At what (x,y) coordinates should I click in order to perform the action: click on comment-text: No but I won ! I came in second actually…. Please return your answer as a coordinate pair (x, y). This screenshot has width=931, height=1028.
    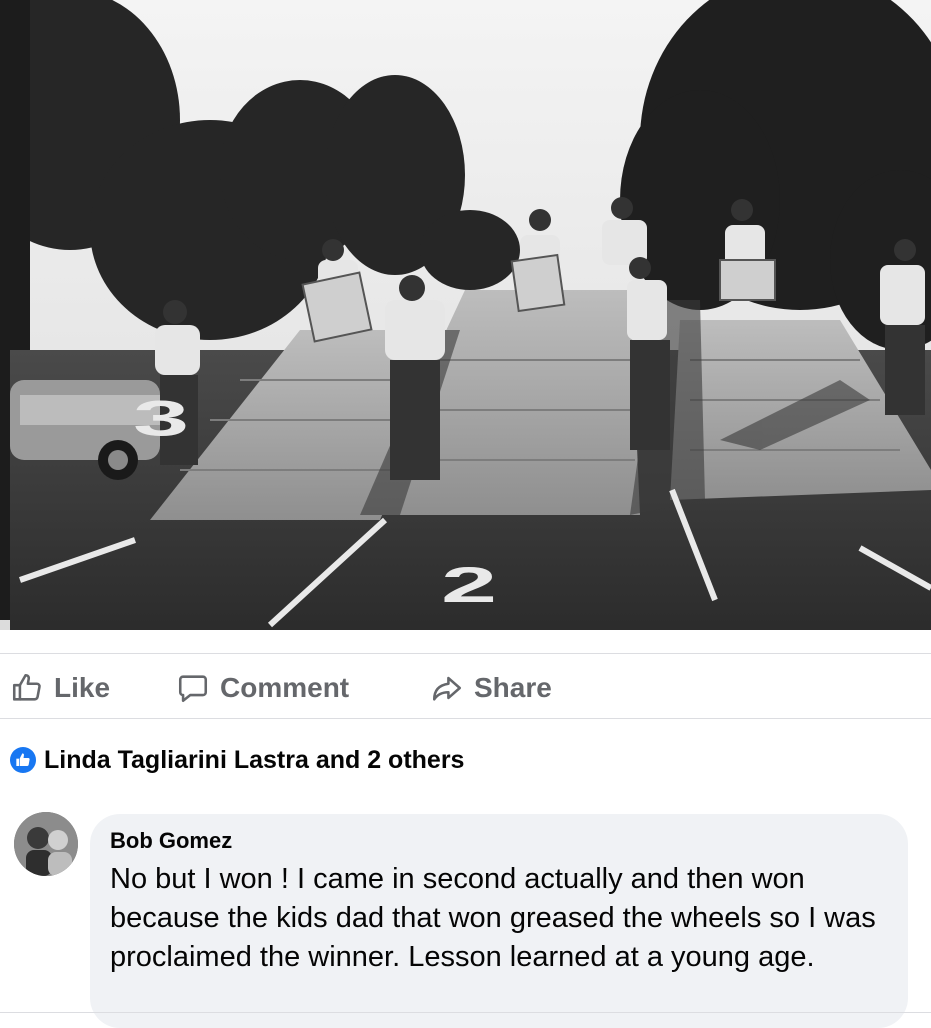
    Looking at the image, I should click on (493, 918).